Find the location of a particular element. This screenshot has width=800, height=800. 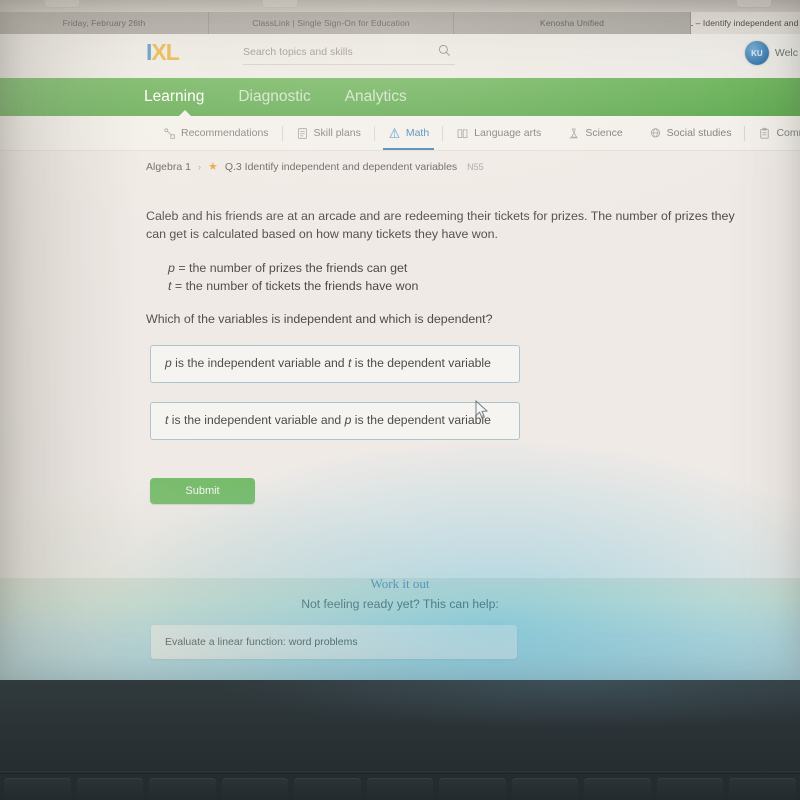

breadcrumb-course: Algebra 1 is located at coordinates (168, 167).